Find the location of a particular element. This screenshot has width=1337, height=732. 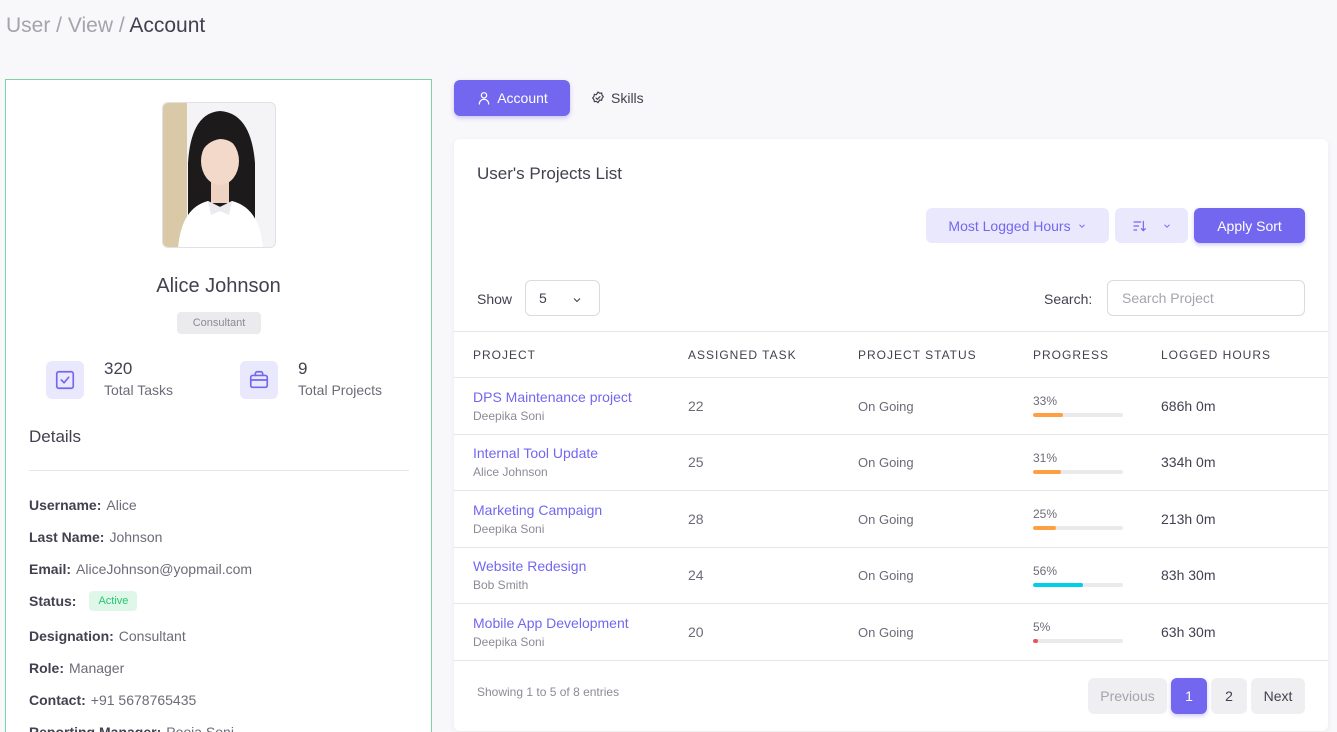

avatar-image is located at coordinates (219, 175).